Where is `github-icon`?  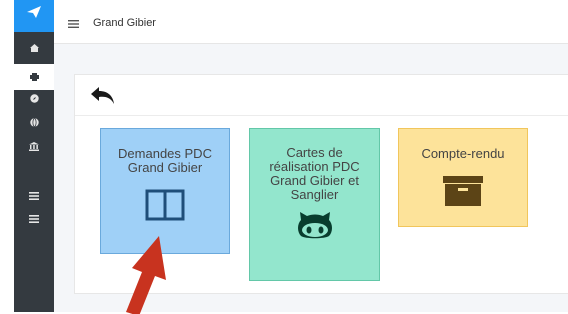
github-icon is located at coordinates (314, 225).